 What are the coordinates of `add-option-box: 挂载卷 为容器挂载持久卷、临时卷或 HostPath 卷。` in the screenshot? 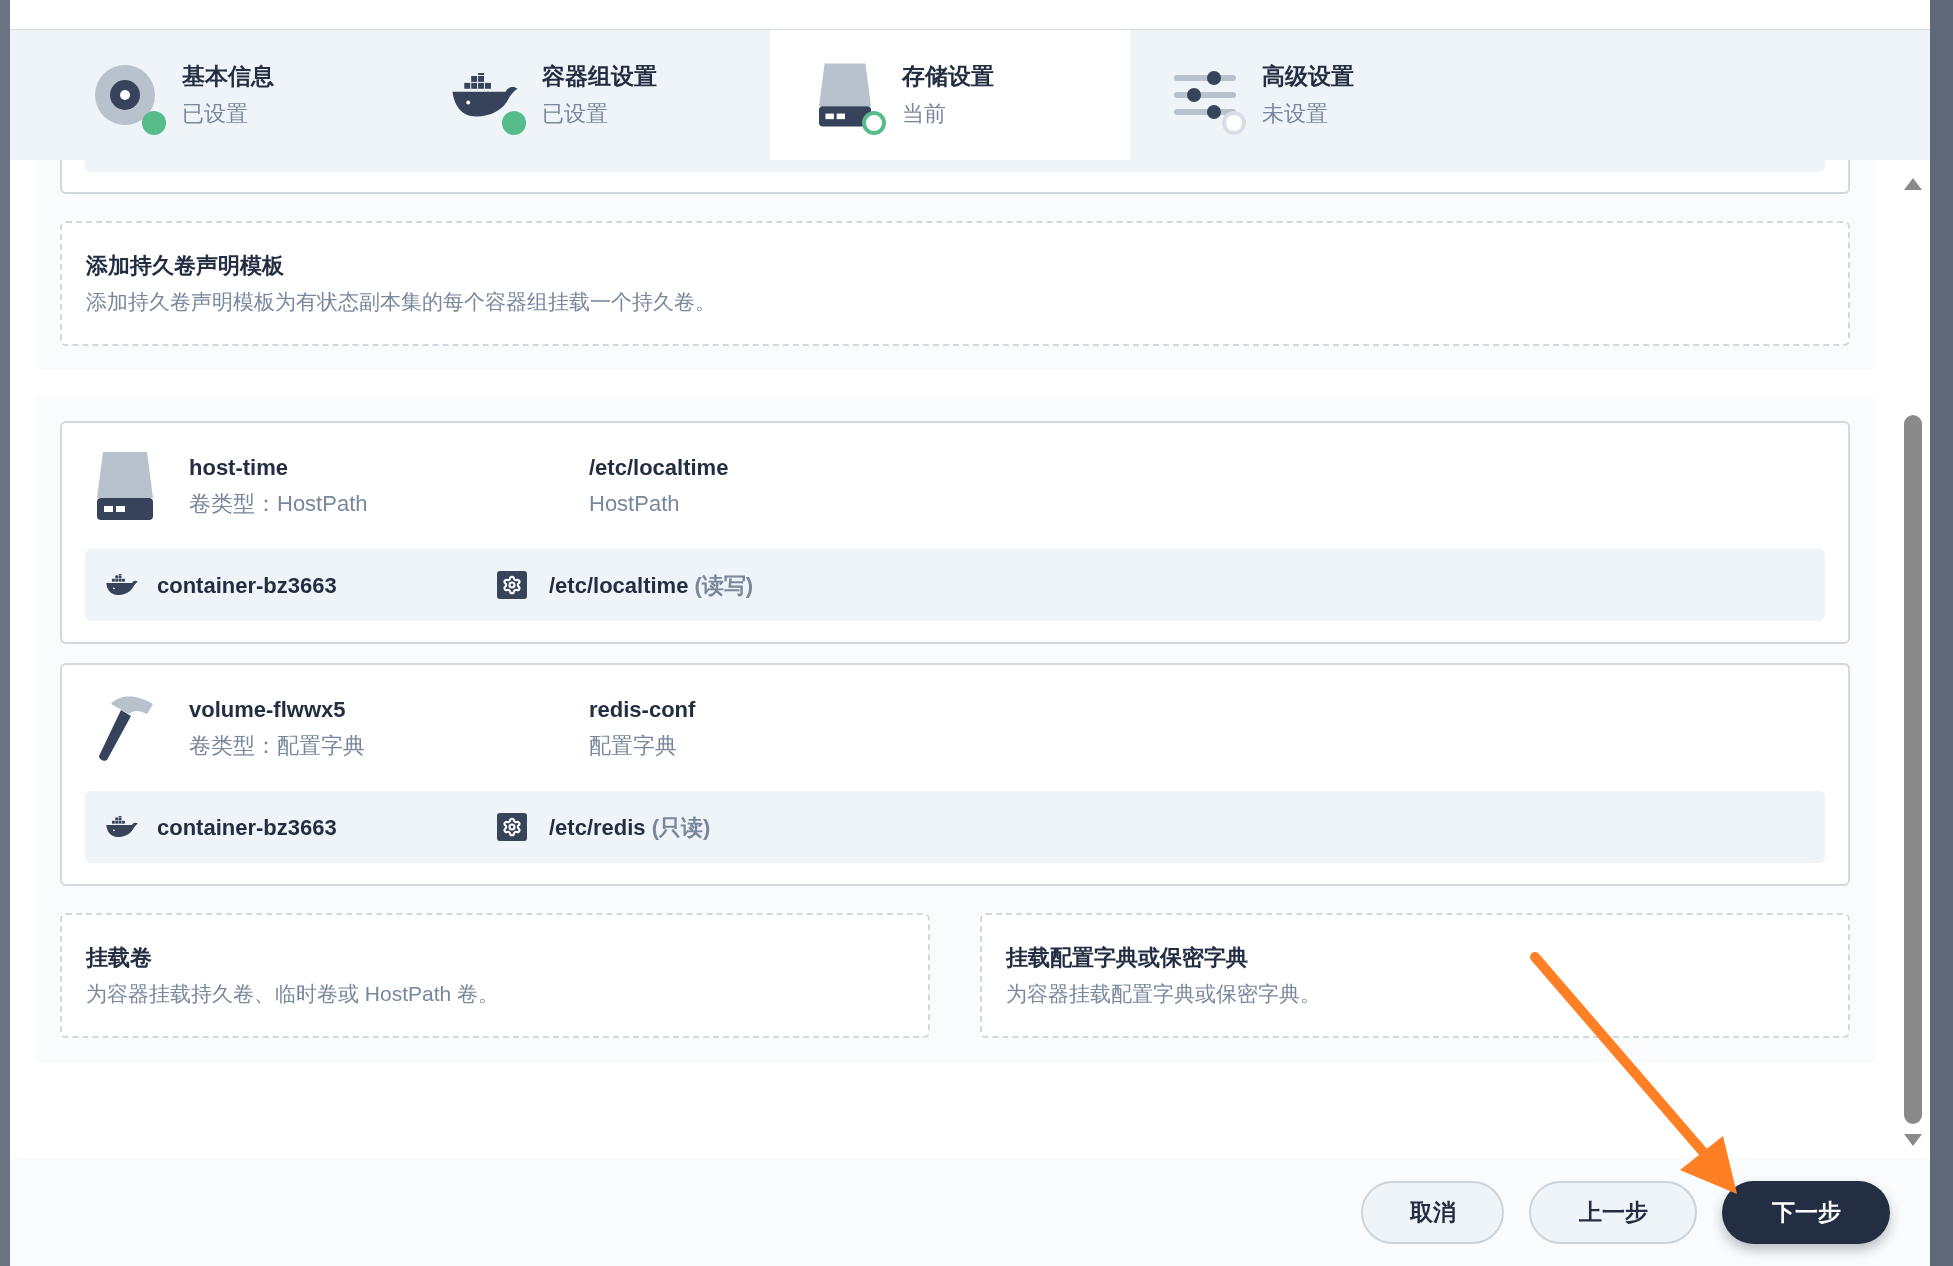 It's located at (495, 975).